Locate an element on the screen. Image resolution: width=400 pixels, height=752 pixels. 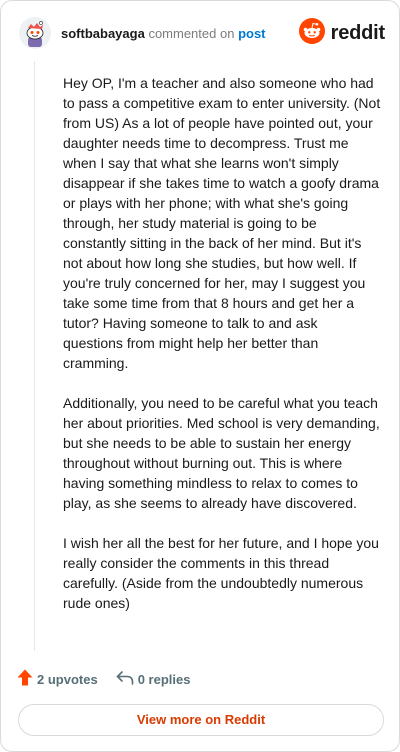
upvote-arrow-icon is located at coordinates (25, 679).